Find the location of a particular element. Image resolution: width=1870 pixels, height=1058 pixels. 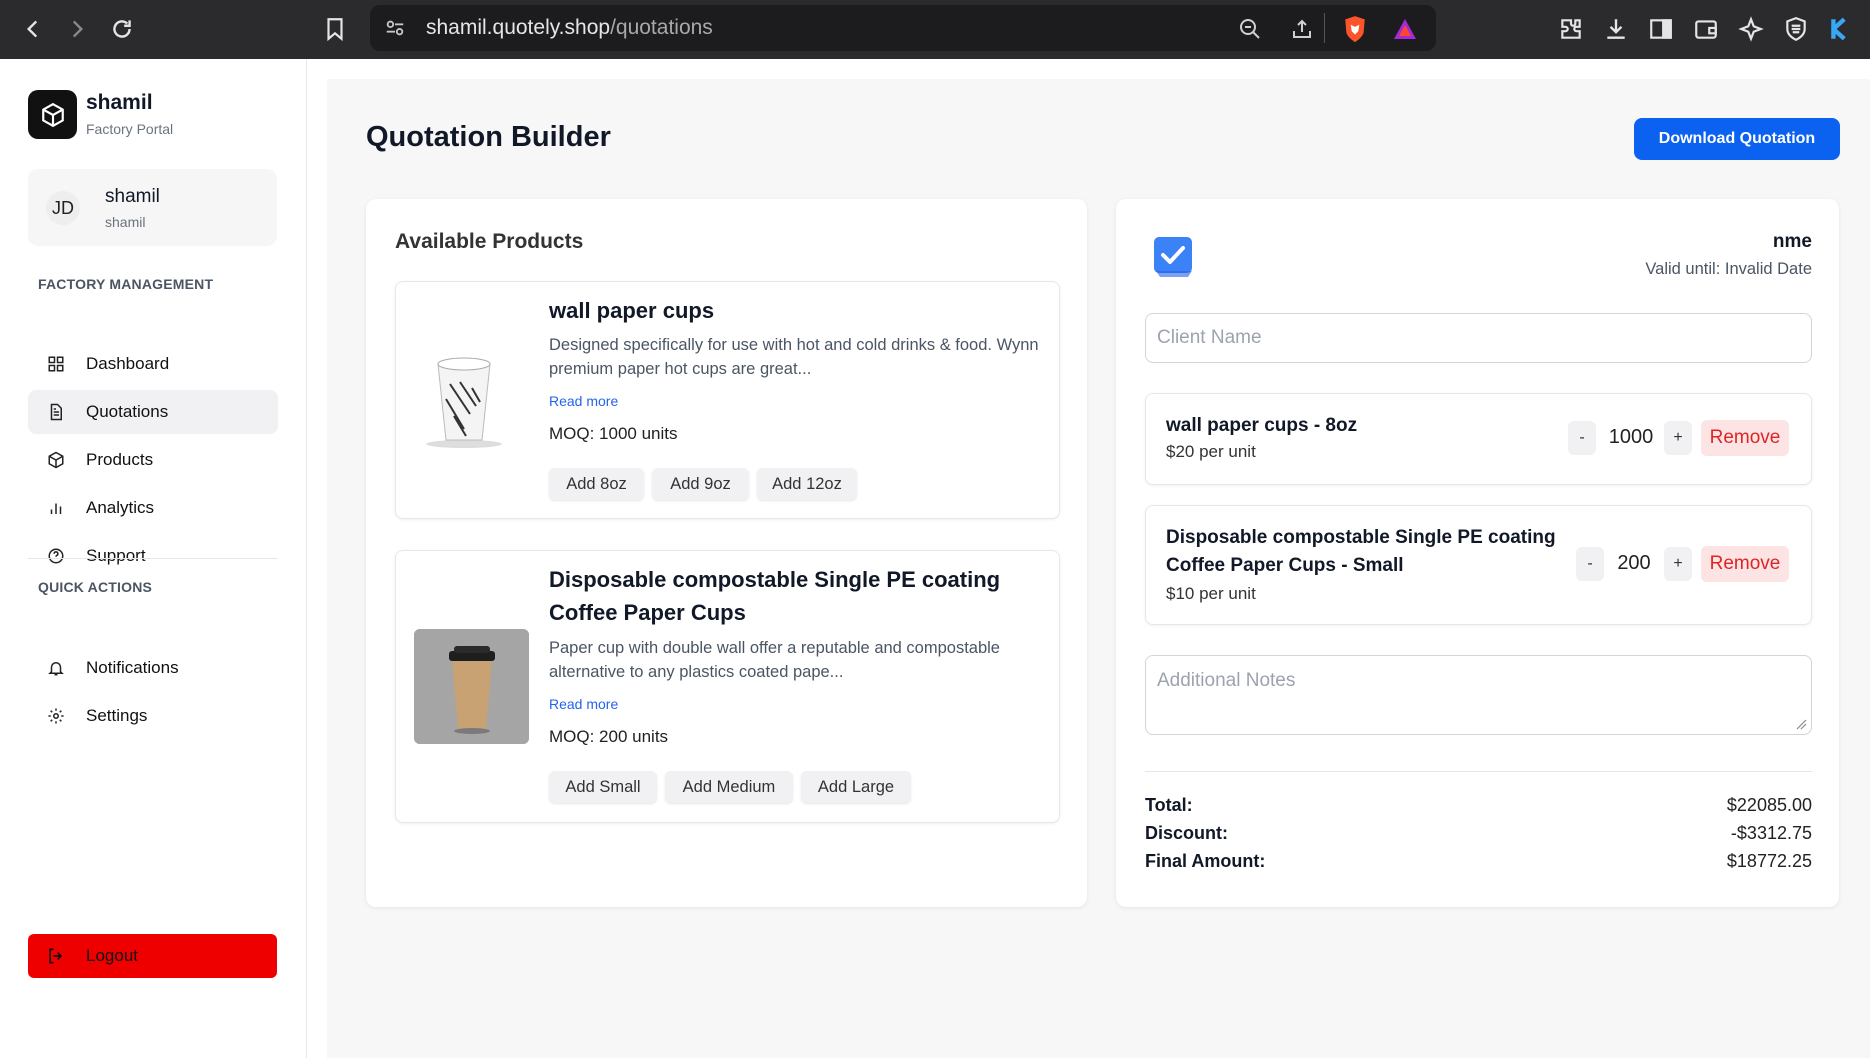

valid-until: Valid until: Invalid Date is located at coordinates (1728, 269).